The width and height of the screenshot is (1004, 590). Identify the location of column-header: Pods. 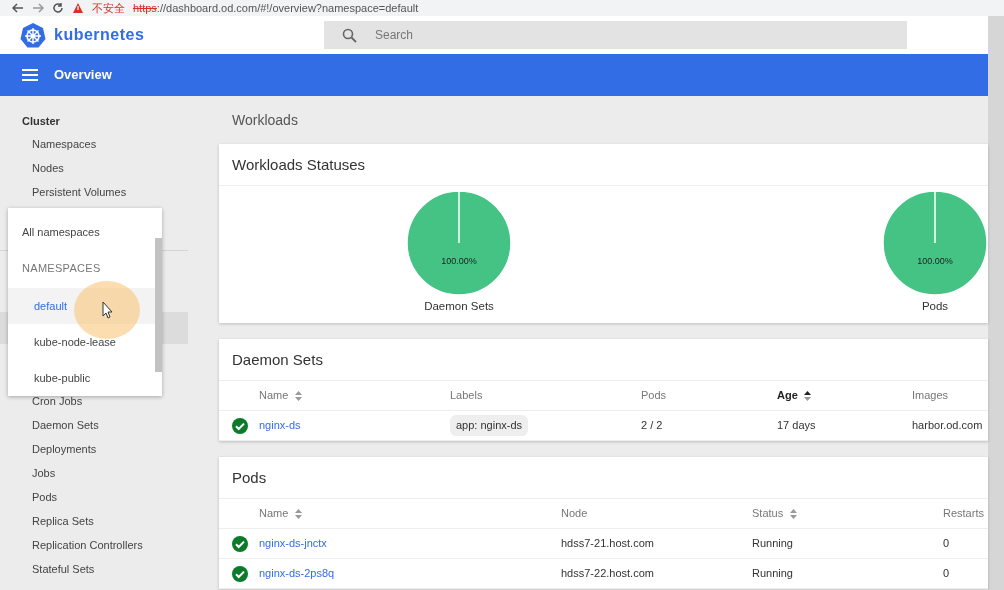
(654, 395).